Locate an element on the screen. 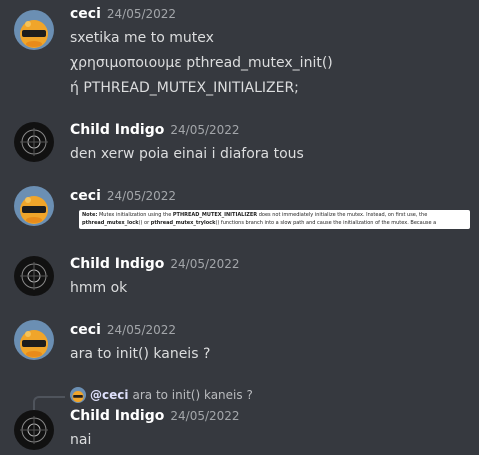  message-text: χρησιμοποιουμε pthread_mutex_init() is located at coordinates (201, 63).